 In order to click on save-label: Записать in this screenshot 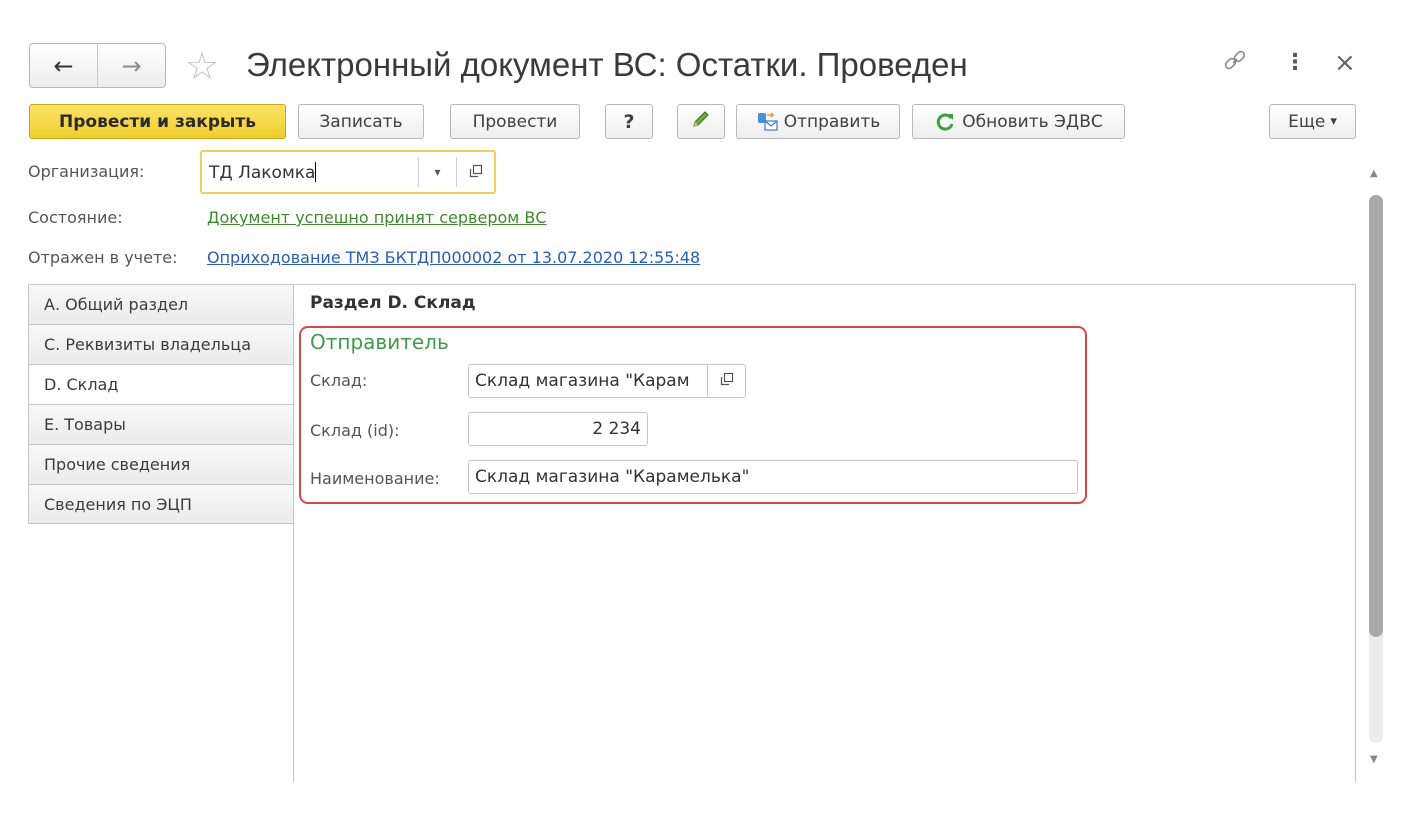, I will do `click(361, 121)`.